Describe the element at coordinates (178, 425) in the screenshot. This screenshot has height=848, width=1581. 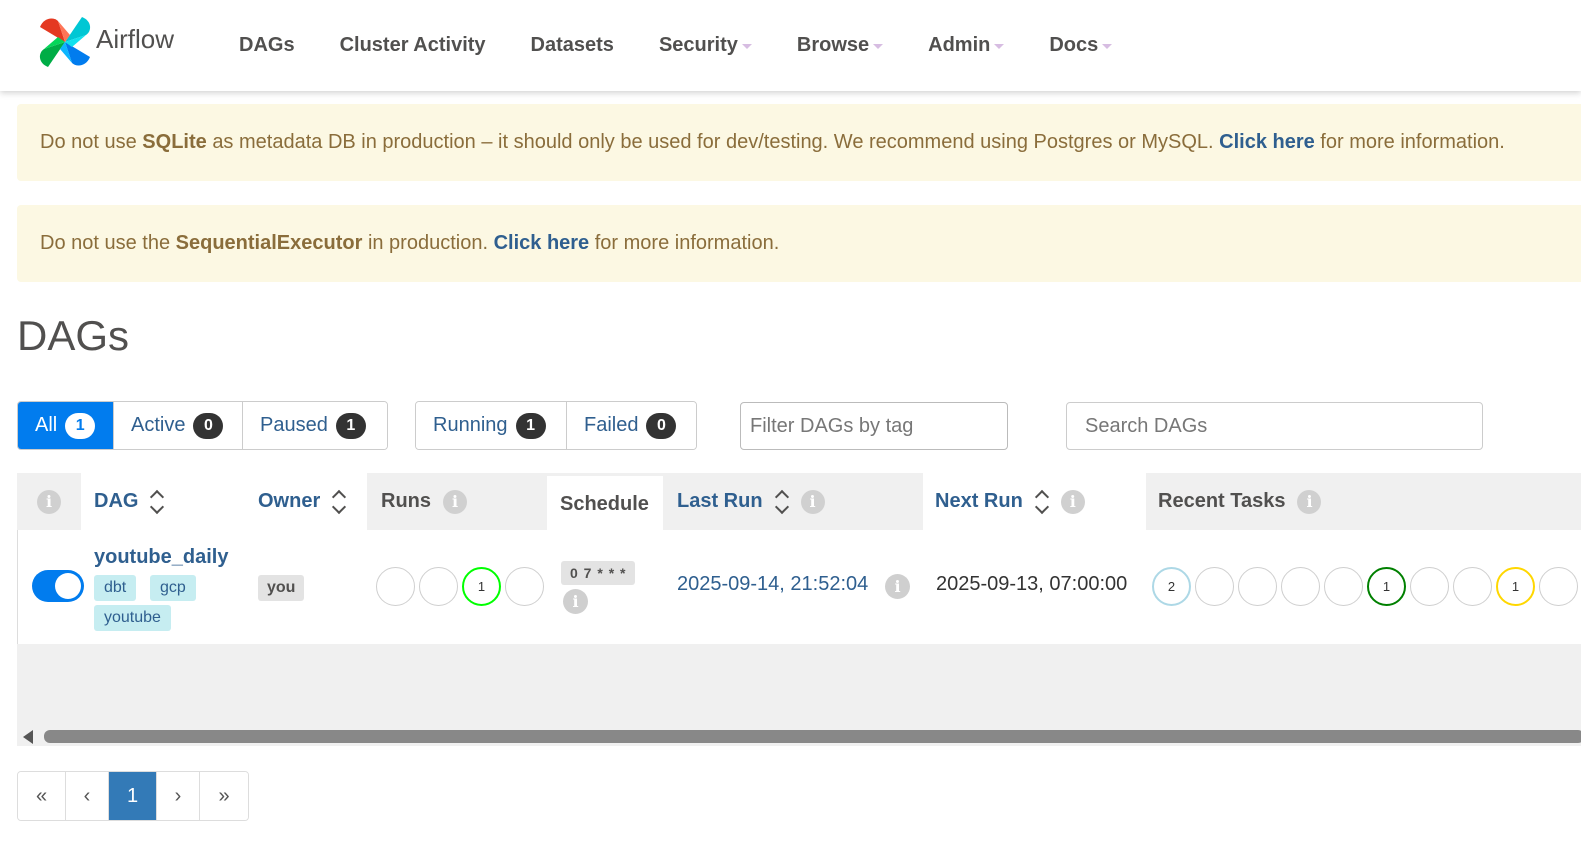
I see `filter-active-button: Active 0` at that location.